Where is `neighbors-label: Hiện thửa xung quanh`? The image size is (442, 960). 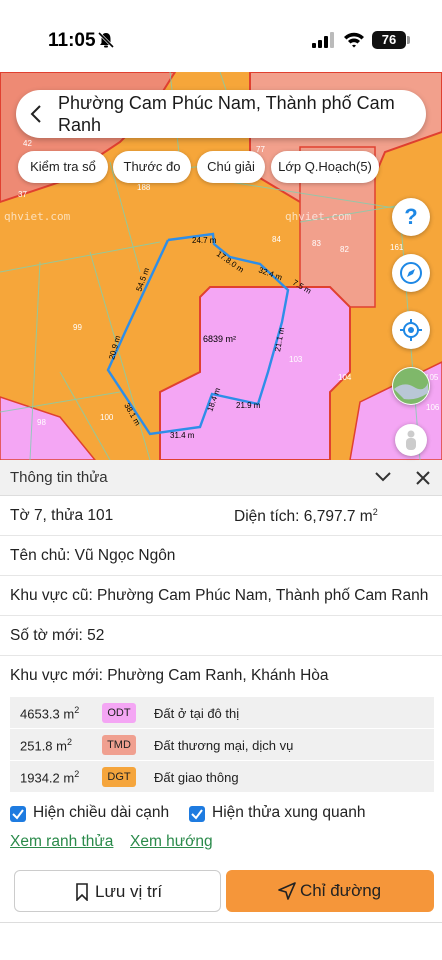 neighbors-label: Hiện thửa xung quanh is located at coordinates (289, 812).